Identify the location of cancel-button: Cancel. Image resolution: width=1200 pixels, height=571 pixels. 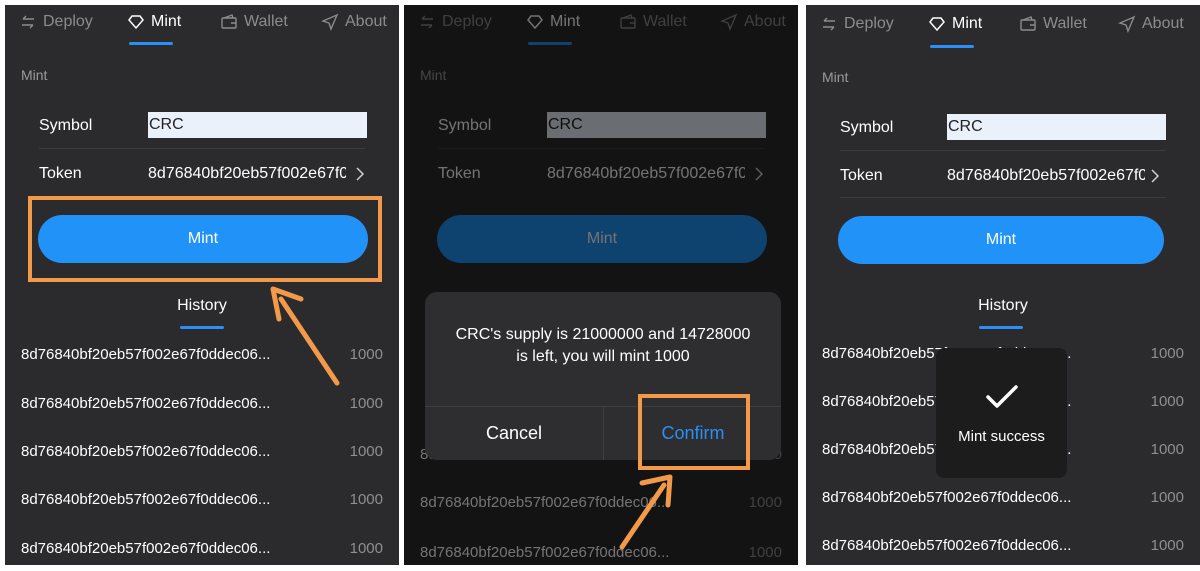
(514, 433).